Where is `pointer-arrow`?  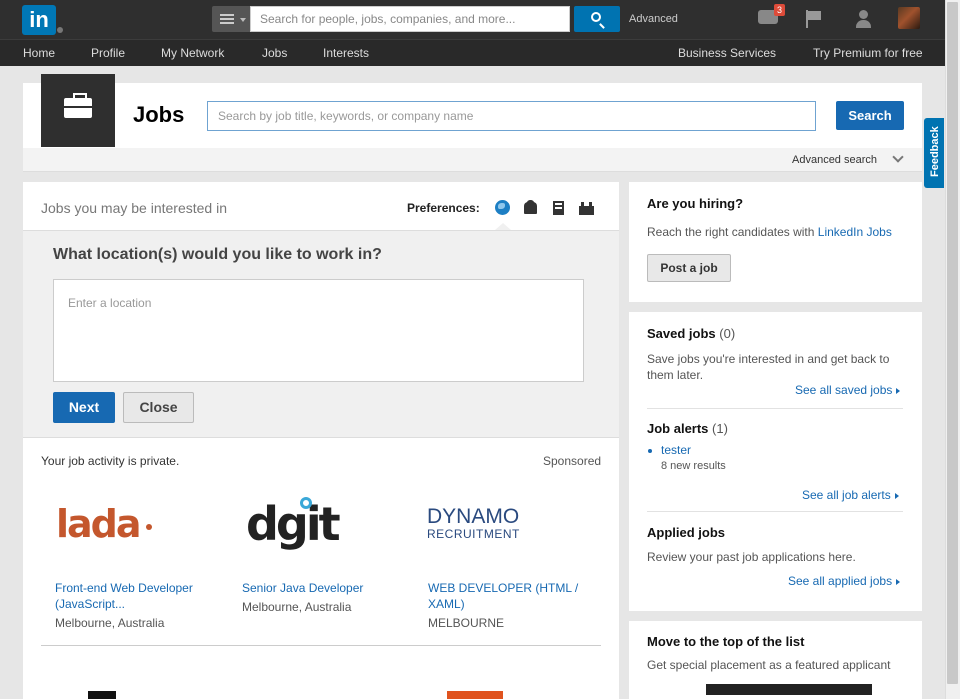
pointer-arrow is located at coordinates (503, 226).